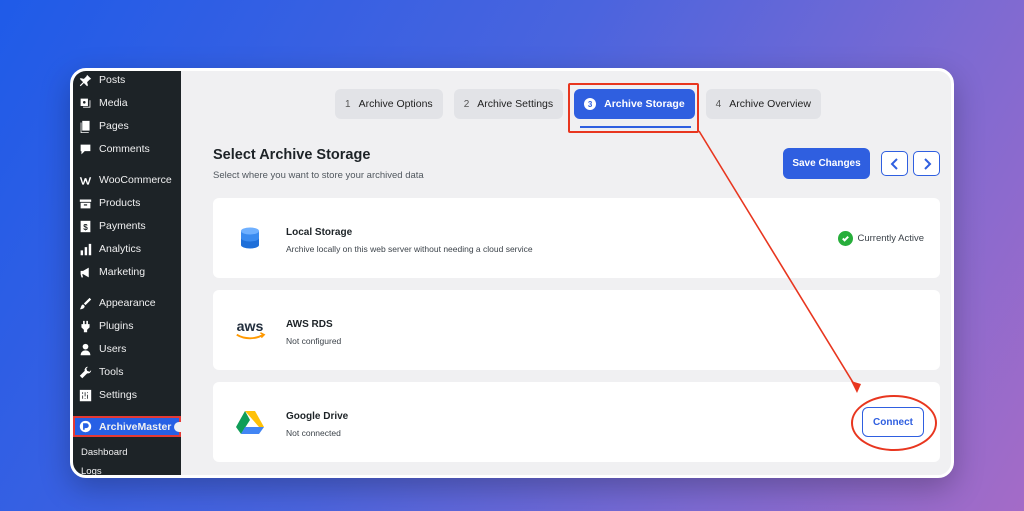  Describe the element at coordinates (250, 422) in the screenshot. I see `google-drive-icon` at that location.